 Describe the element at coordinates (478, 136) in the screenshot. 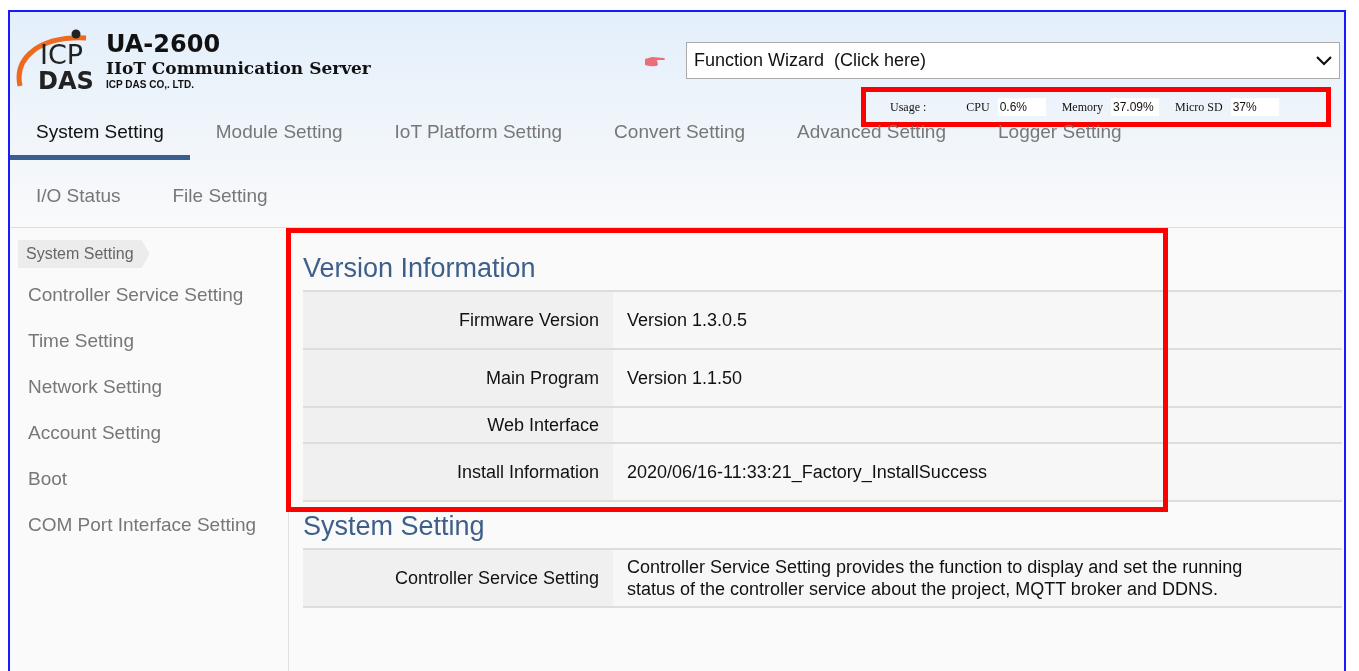

I see `nav-tab: IoT Platform Setting` at that location.